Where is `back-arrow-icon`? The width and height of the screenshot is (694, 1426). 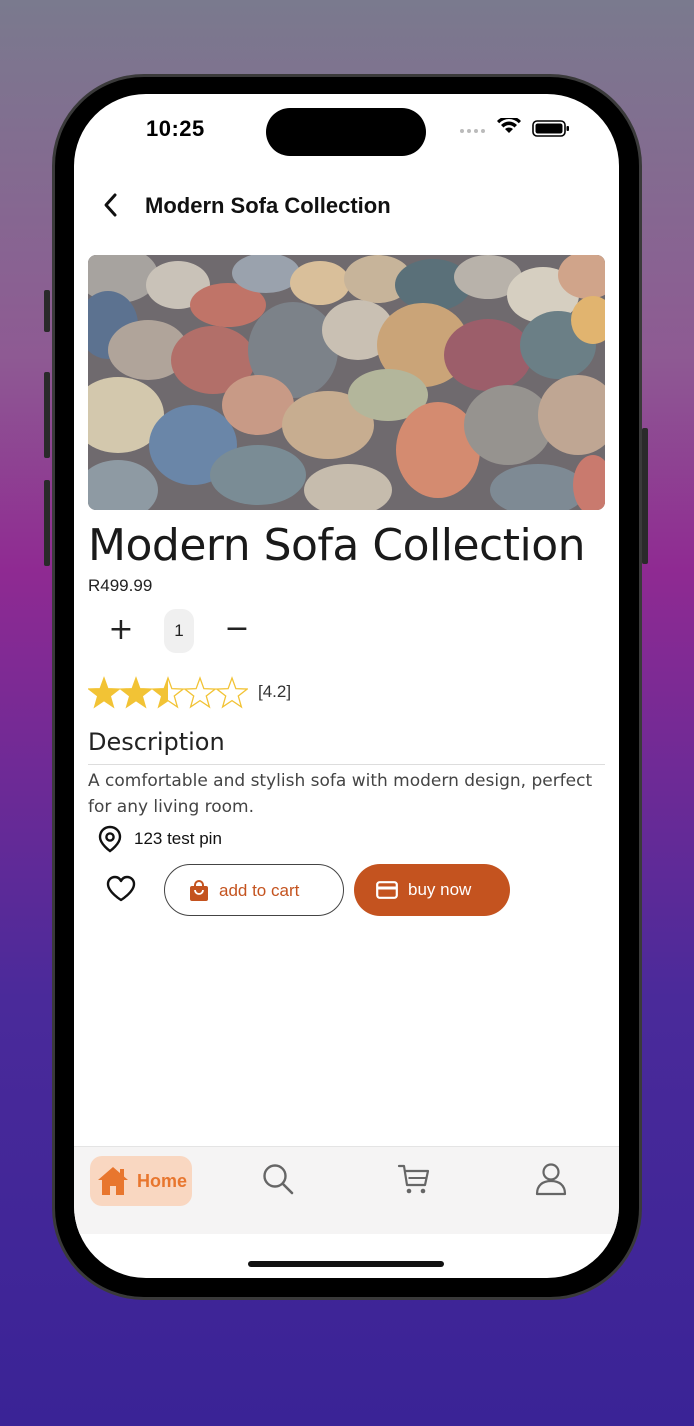 back-arrow-icon is located at coordinates (111, 205).